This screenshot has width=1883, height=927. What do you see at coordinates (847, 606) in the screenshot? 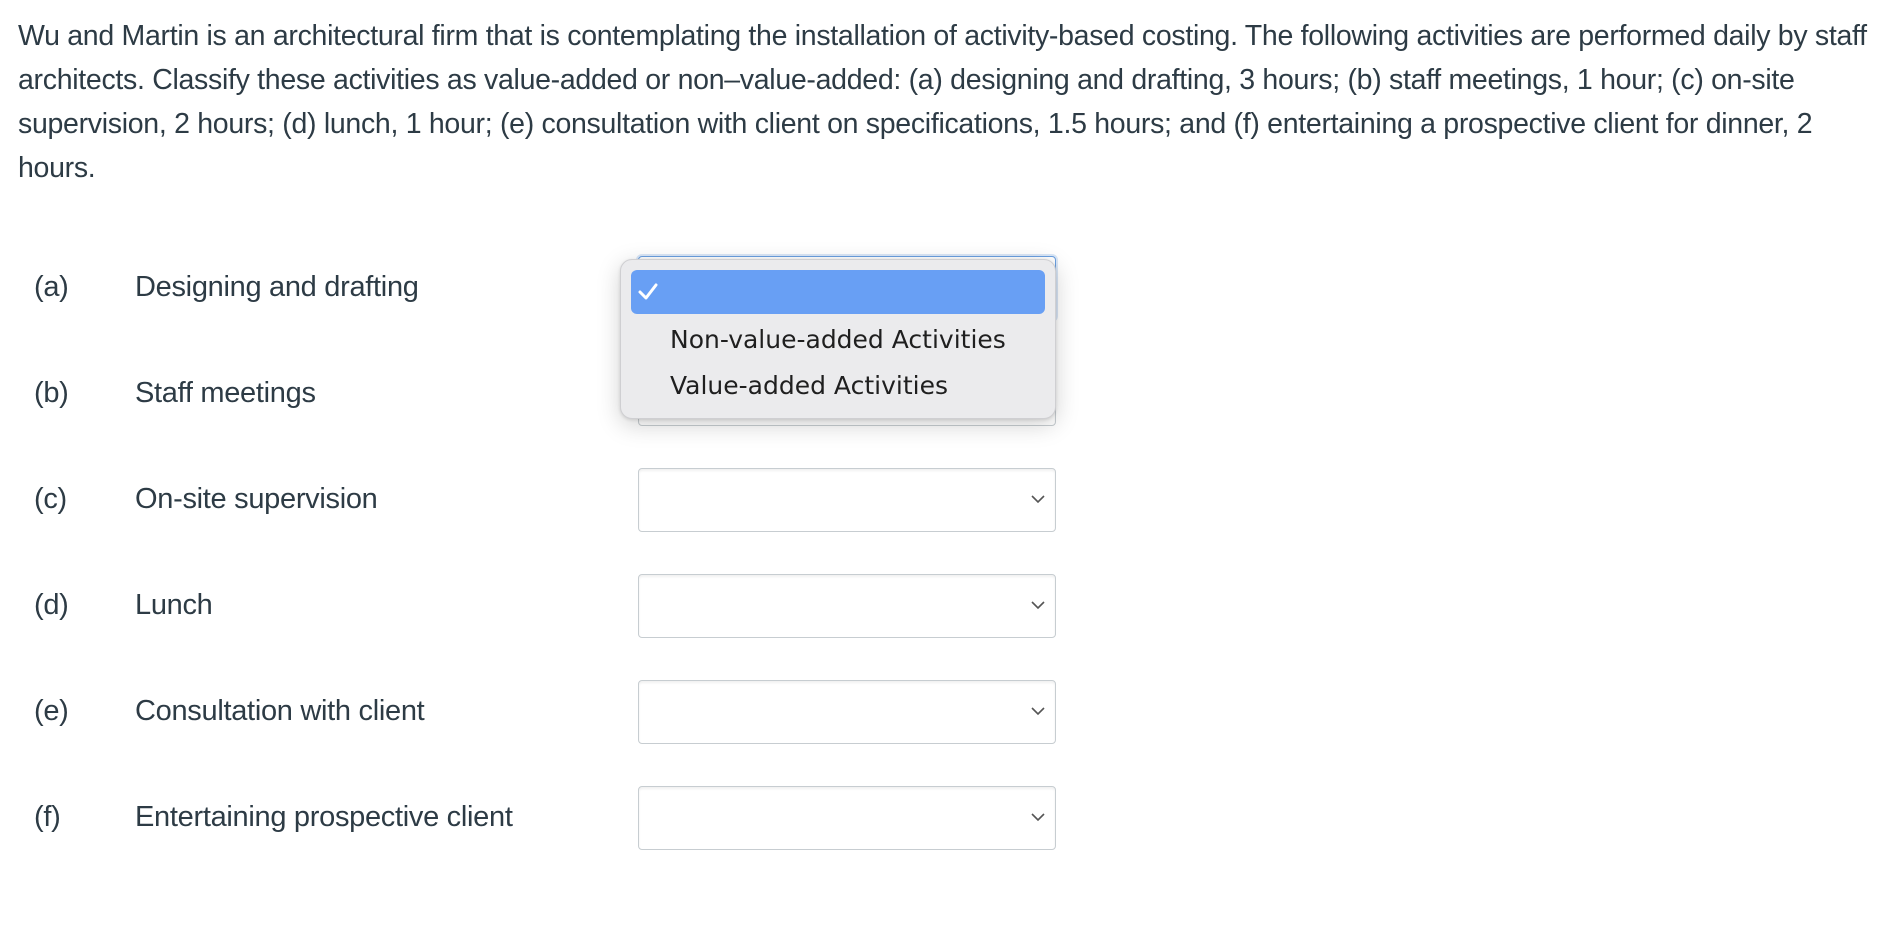
I see `classification-select-d` at bounding box center [847, 606].